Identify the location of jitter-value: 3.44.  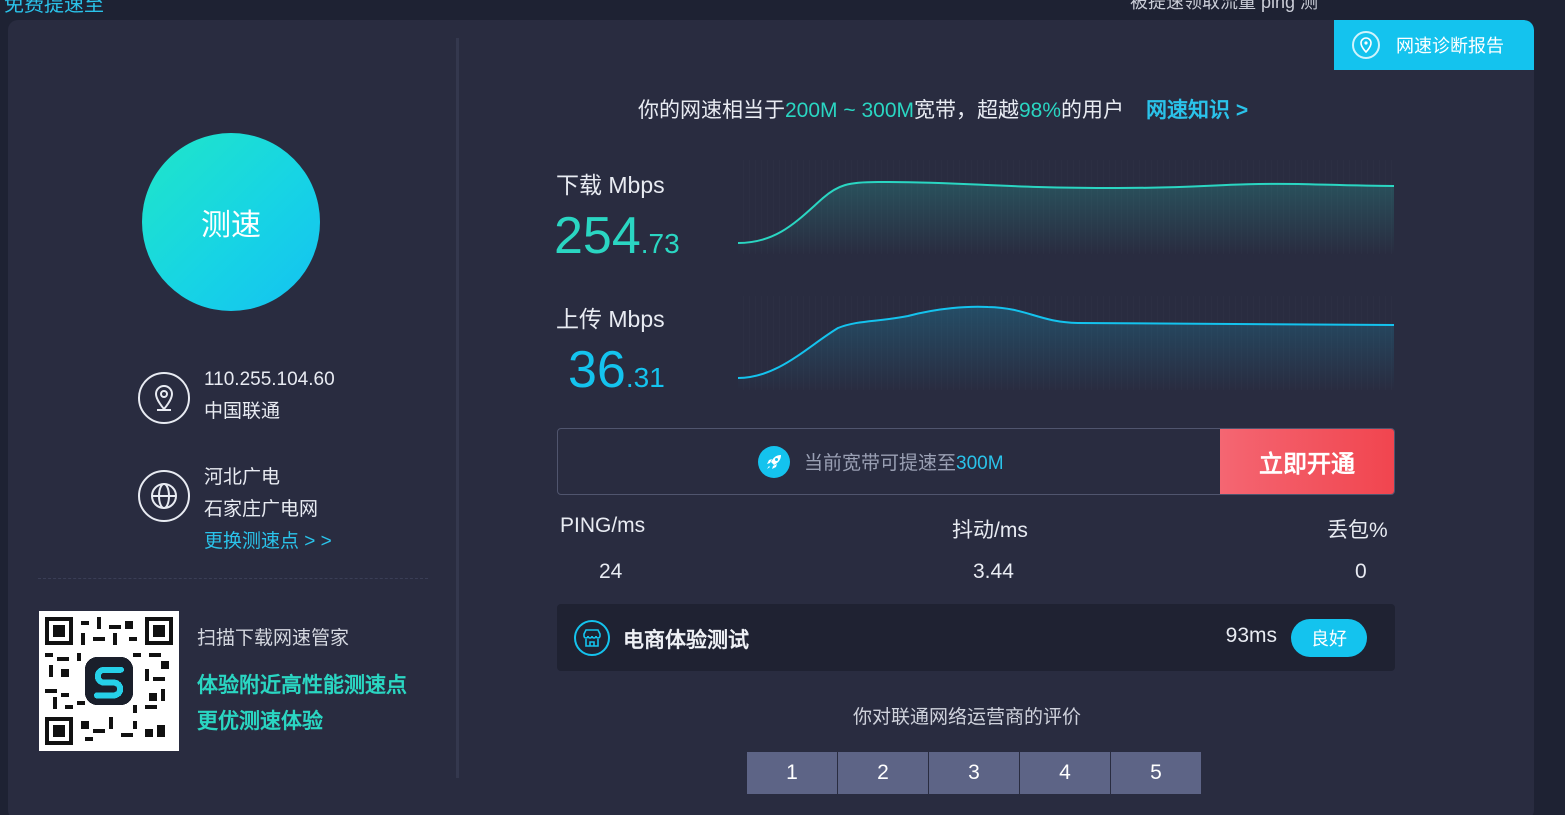
(993, 571).